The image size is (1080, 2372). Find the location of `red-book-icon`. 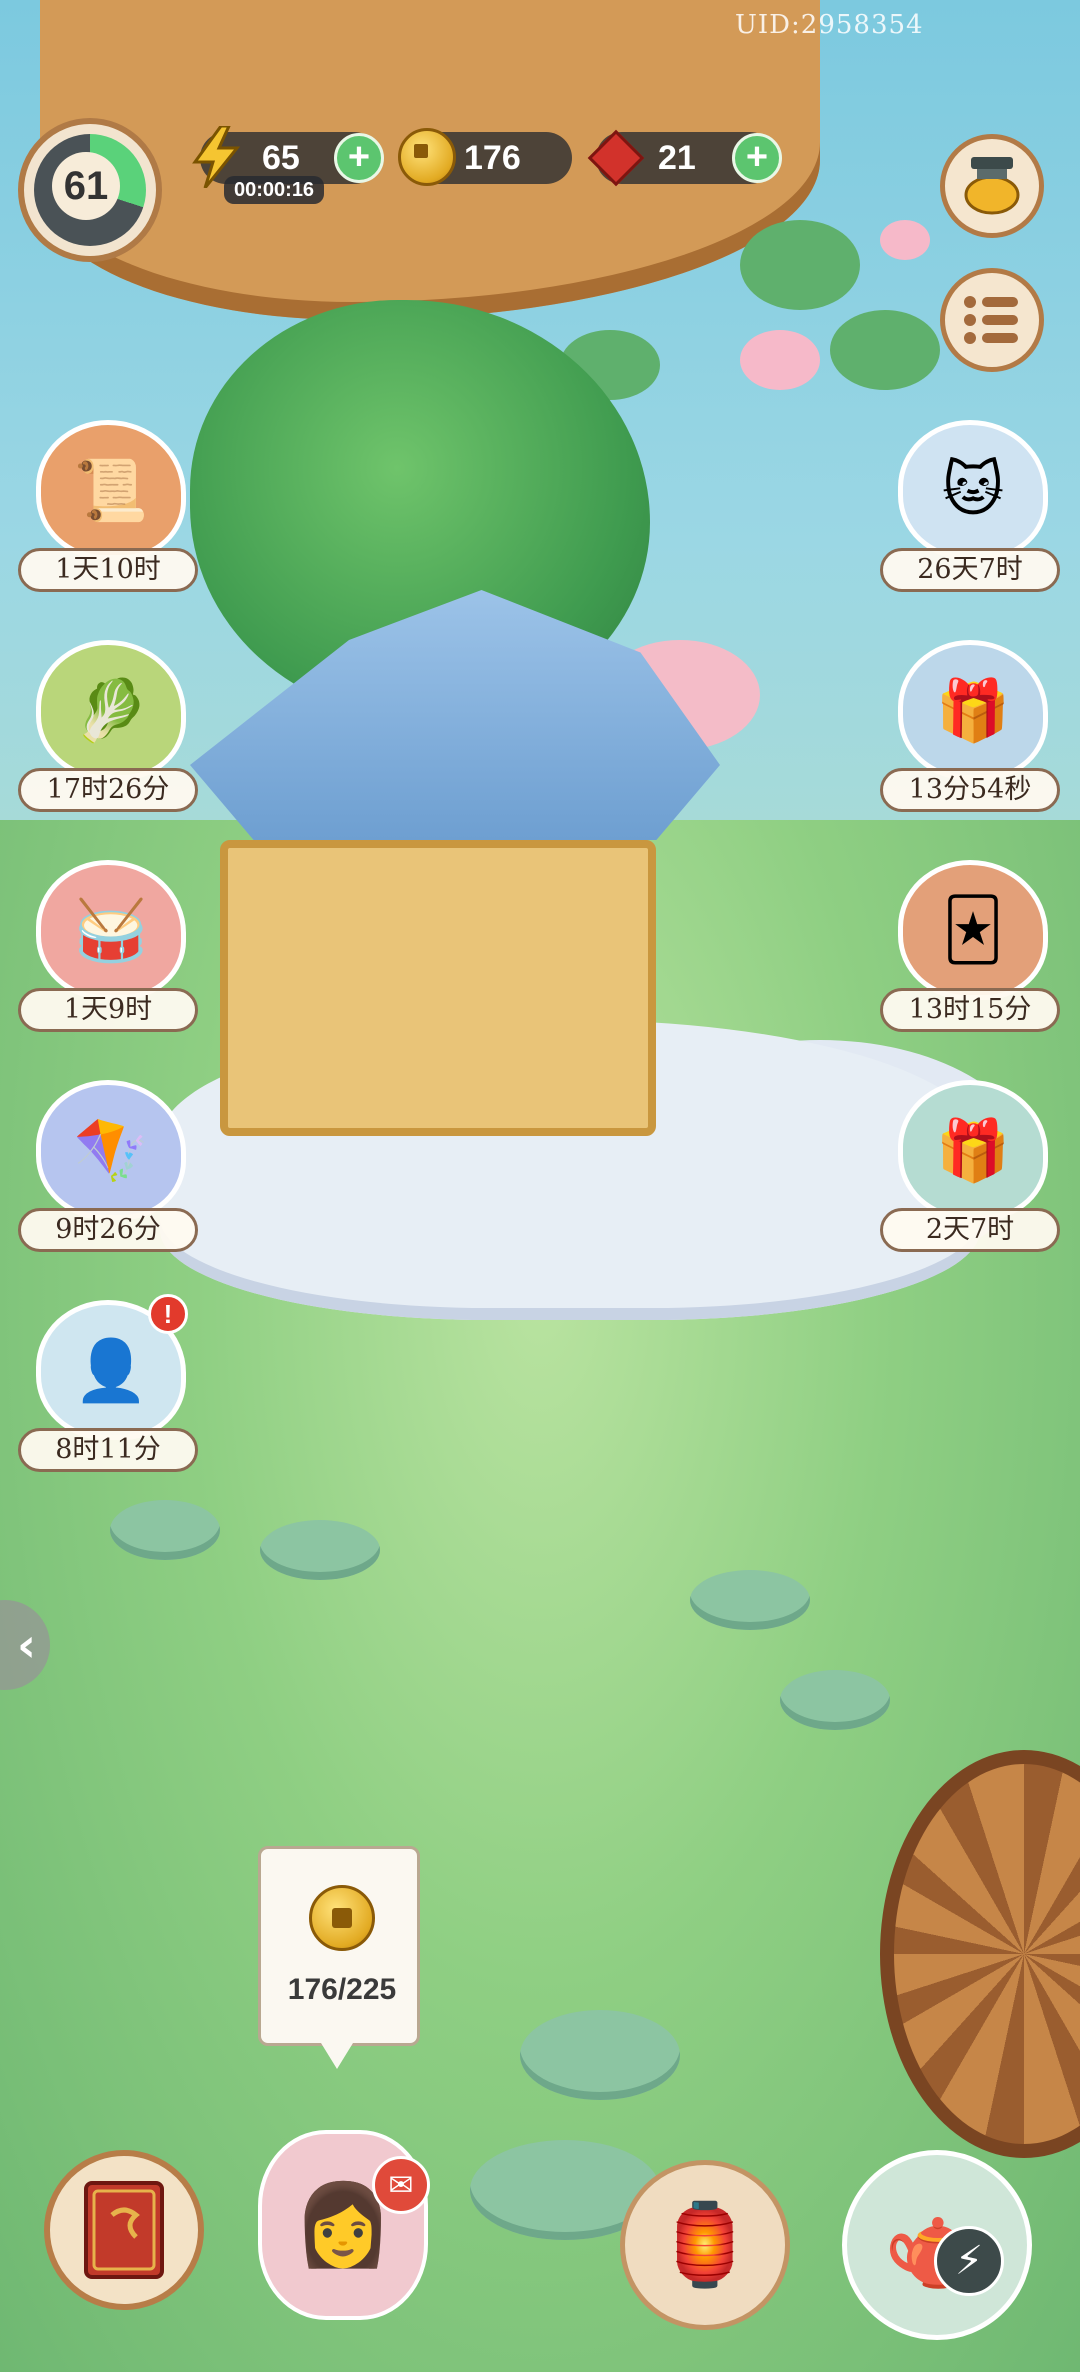

red-book-icon is located at coordinates (124, 2230).